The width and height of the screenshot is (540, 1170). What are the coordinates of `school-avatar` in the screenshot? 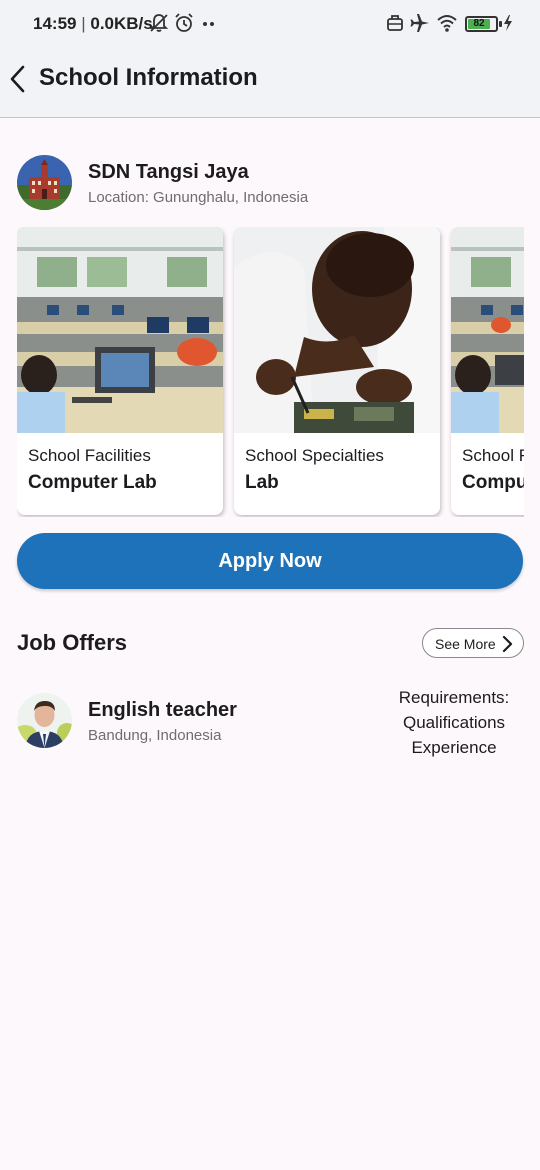 It's located at (44, 182).